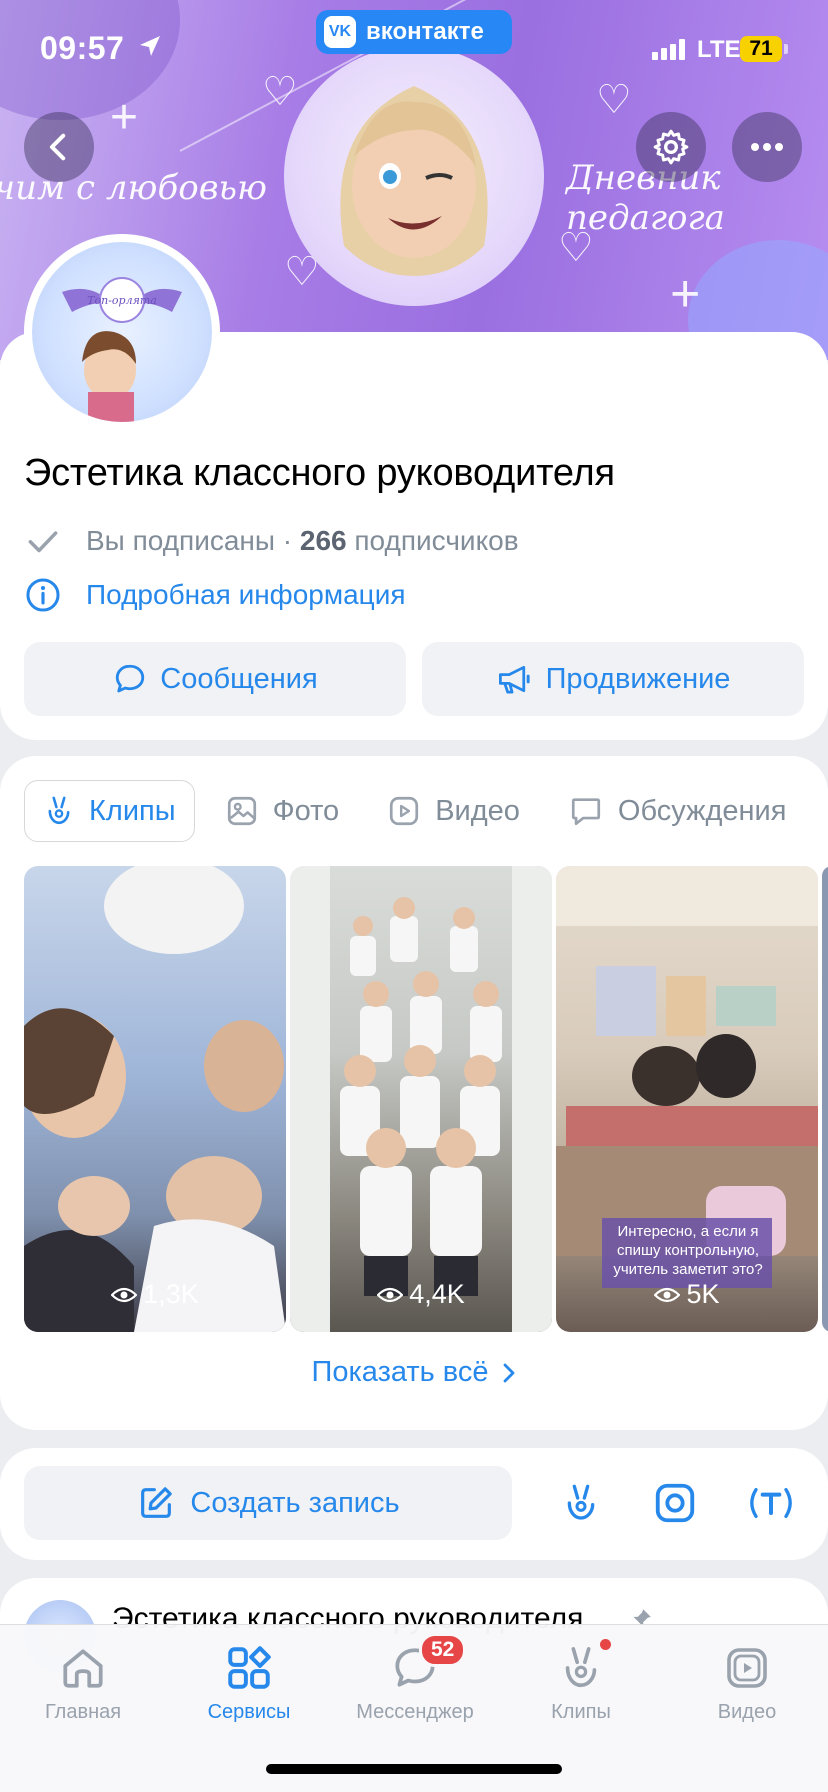 This screenshot has width=828, height=1792. Describe the element at coordinates (306, 810) in the screenshot. I see `tab-photo-label: Фото` at that location.